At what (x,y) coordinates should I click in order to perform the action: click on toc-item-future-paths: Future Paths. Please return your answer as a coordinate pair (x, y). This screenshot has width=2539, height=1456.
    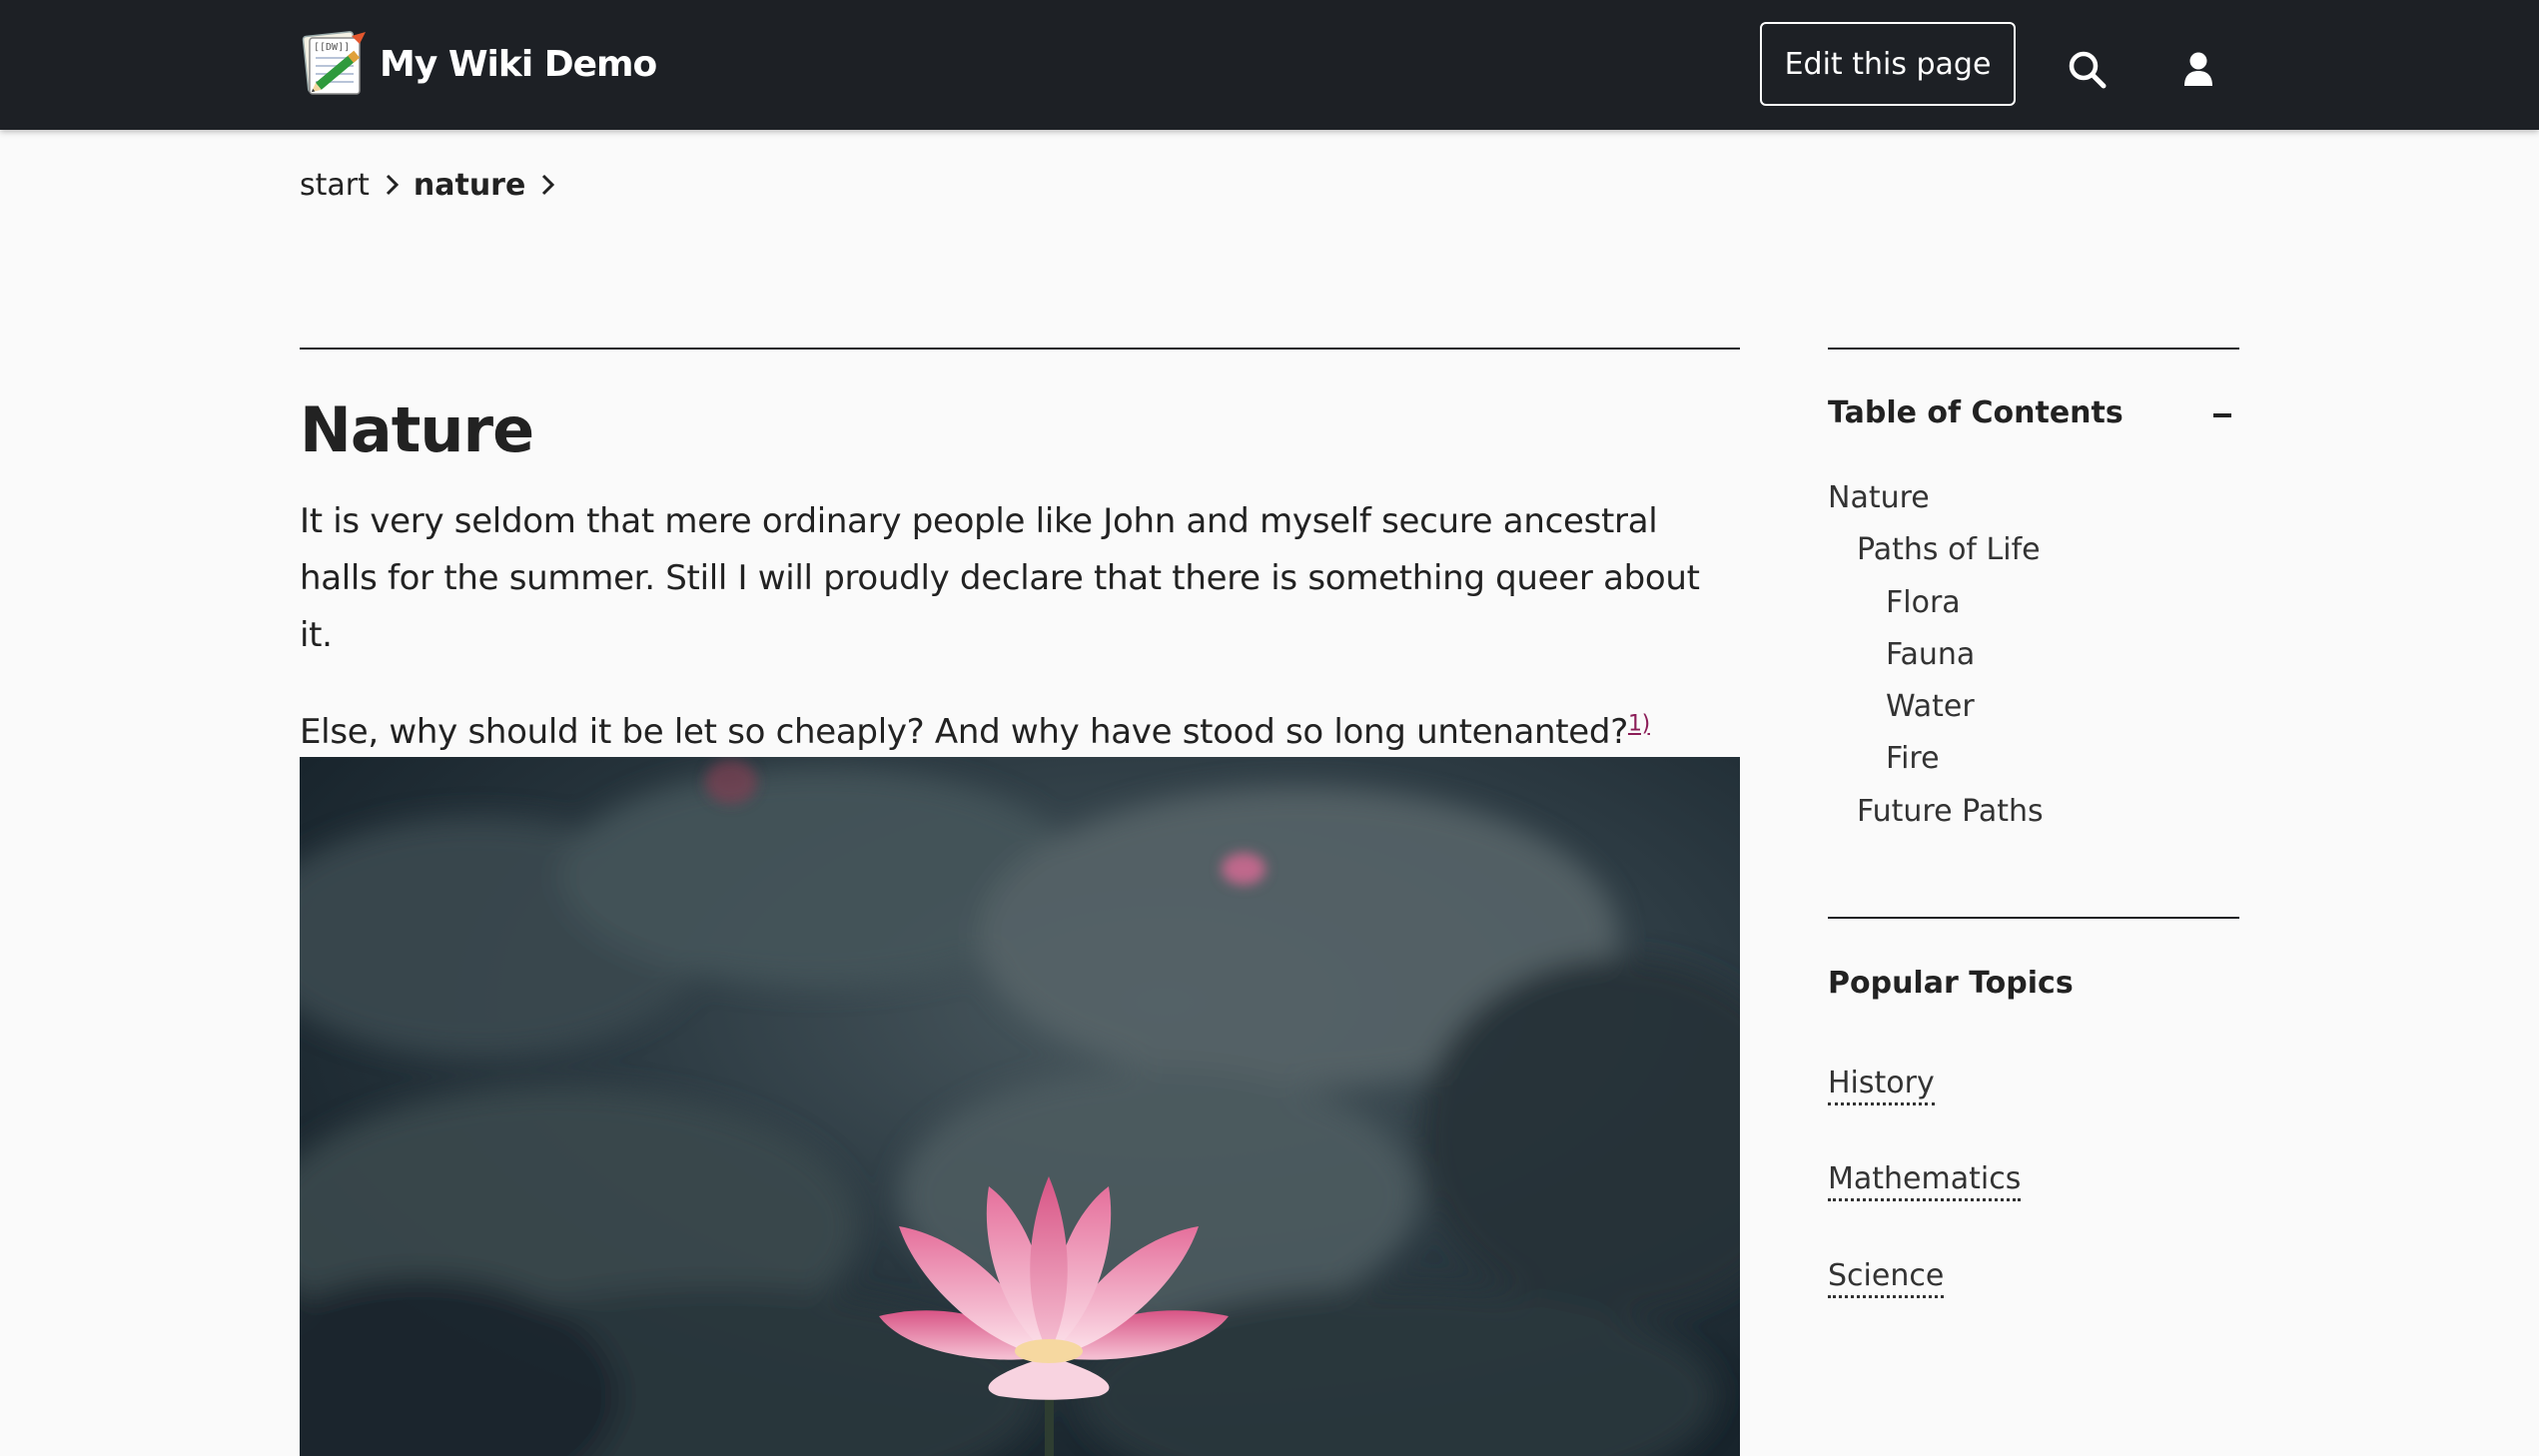
    Looking at the image, I should click on (1950, 812).